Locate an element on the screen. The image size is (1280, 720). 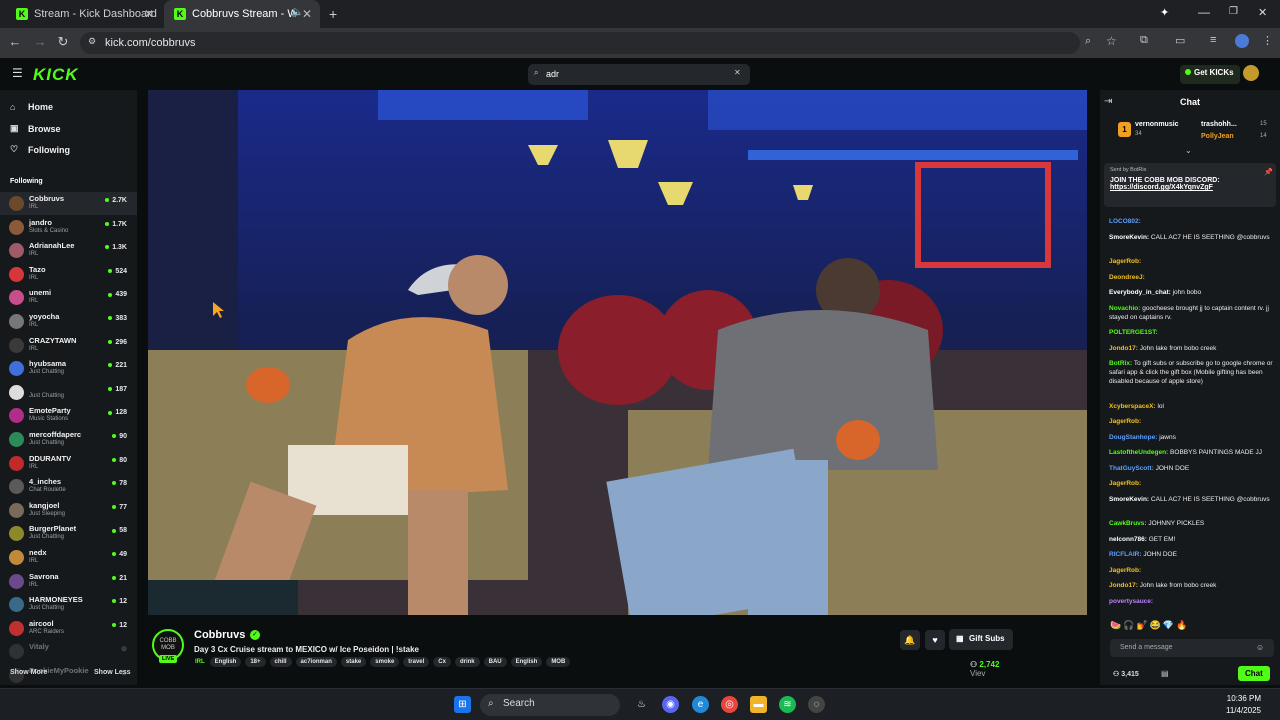
tab-cobbruvs-stream: K Cobbruvs Stream - Watch L 🔈 ✕ is located at coordinates (242, 14).